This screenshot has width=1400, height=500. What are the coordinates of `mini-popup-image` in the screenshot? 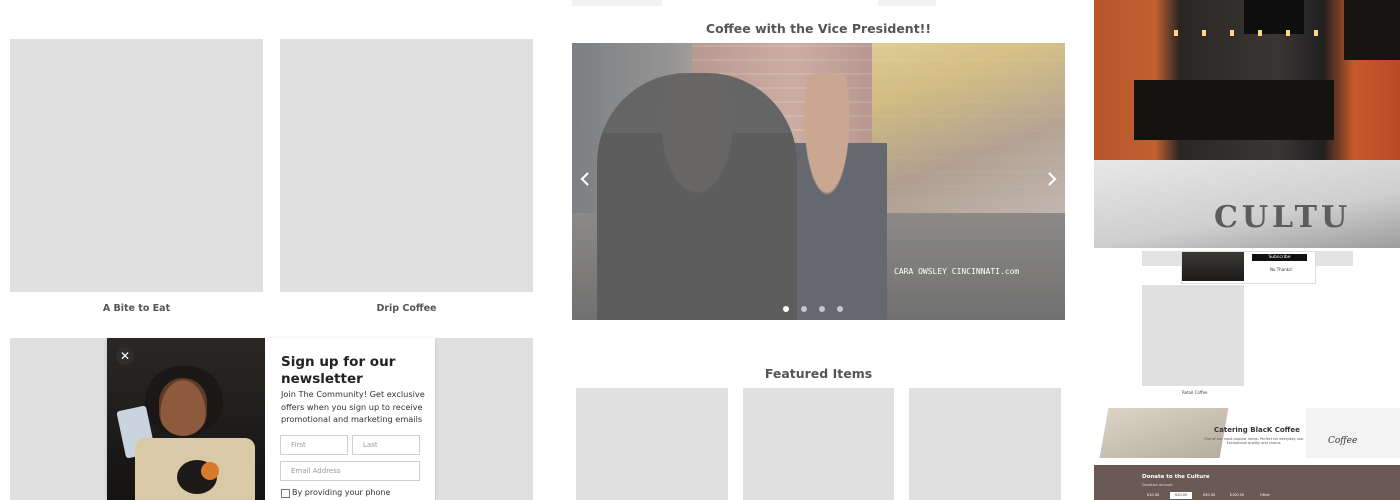 It's located at (1213, 266).